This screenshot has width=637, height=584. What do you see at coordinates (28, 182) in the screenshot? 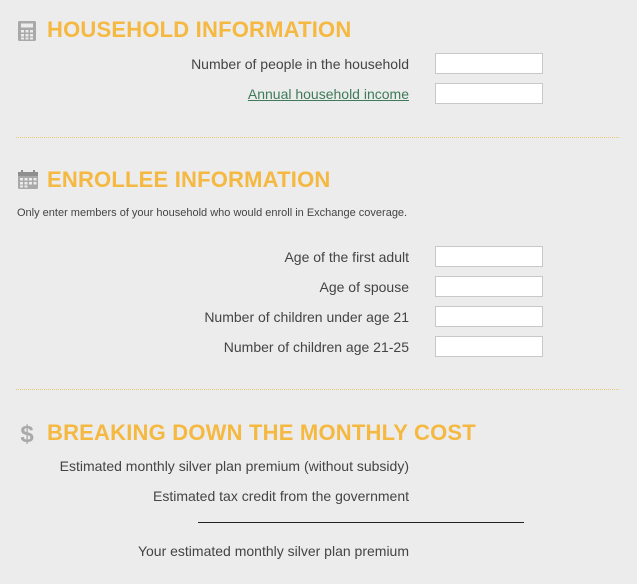
I see `calendar-icon` at bounding box center [28, 182].